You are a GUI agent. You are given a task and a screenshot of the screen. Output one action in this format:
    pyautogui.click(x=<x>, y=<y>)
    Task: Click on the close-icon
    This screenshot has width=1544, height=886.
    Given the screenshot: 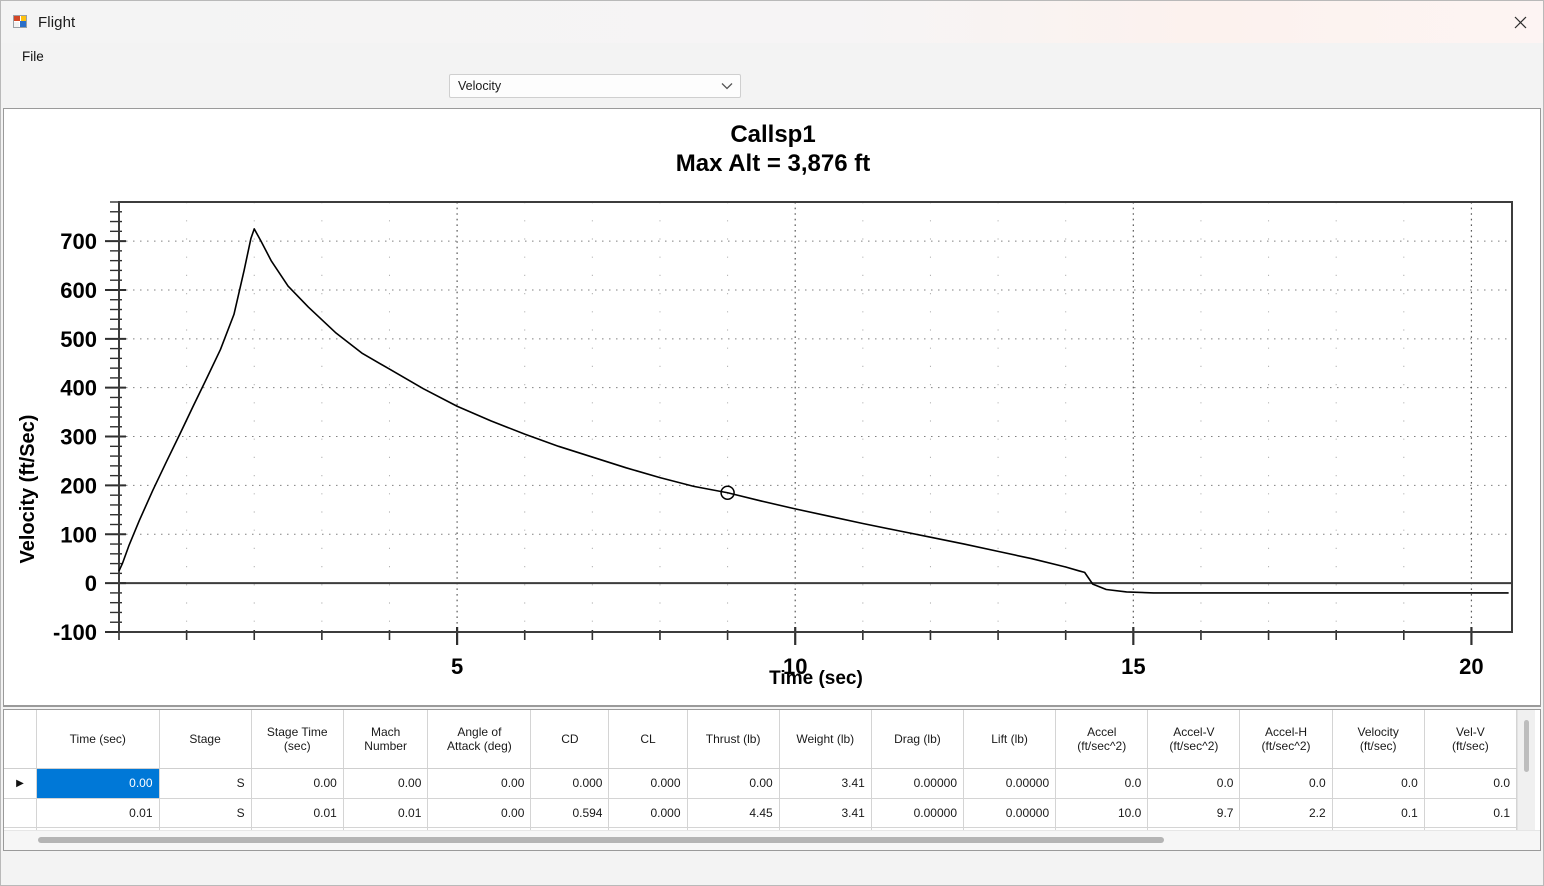 What is the action you would take?
    pyautogui.click(x=1520, y=22)
    